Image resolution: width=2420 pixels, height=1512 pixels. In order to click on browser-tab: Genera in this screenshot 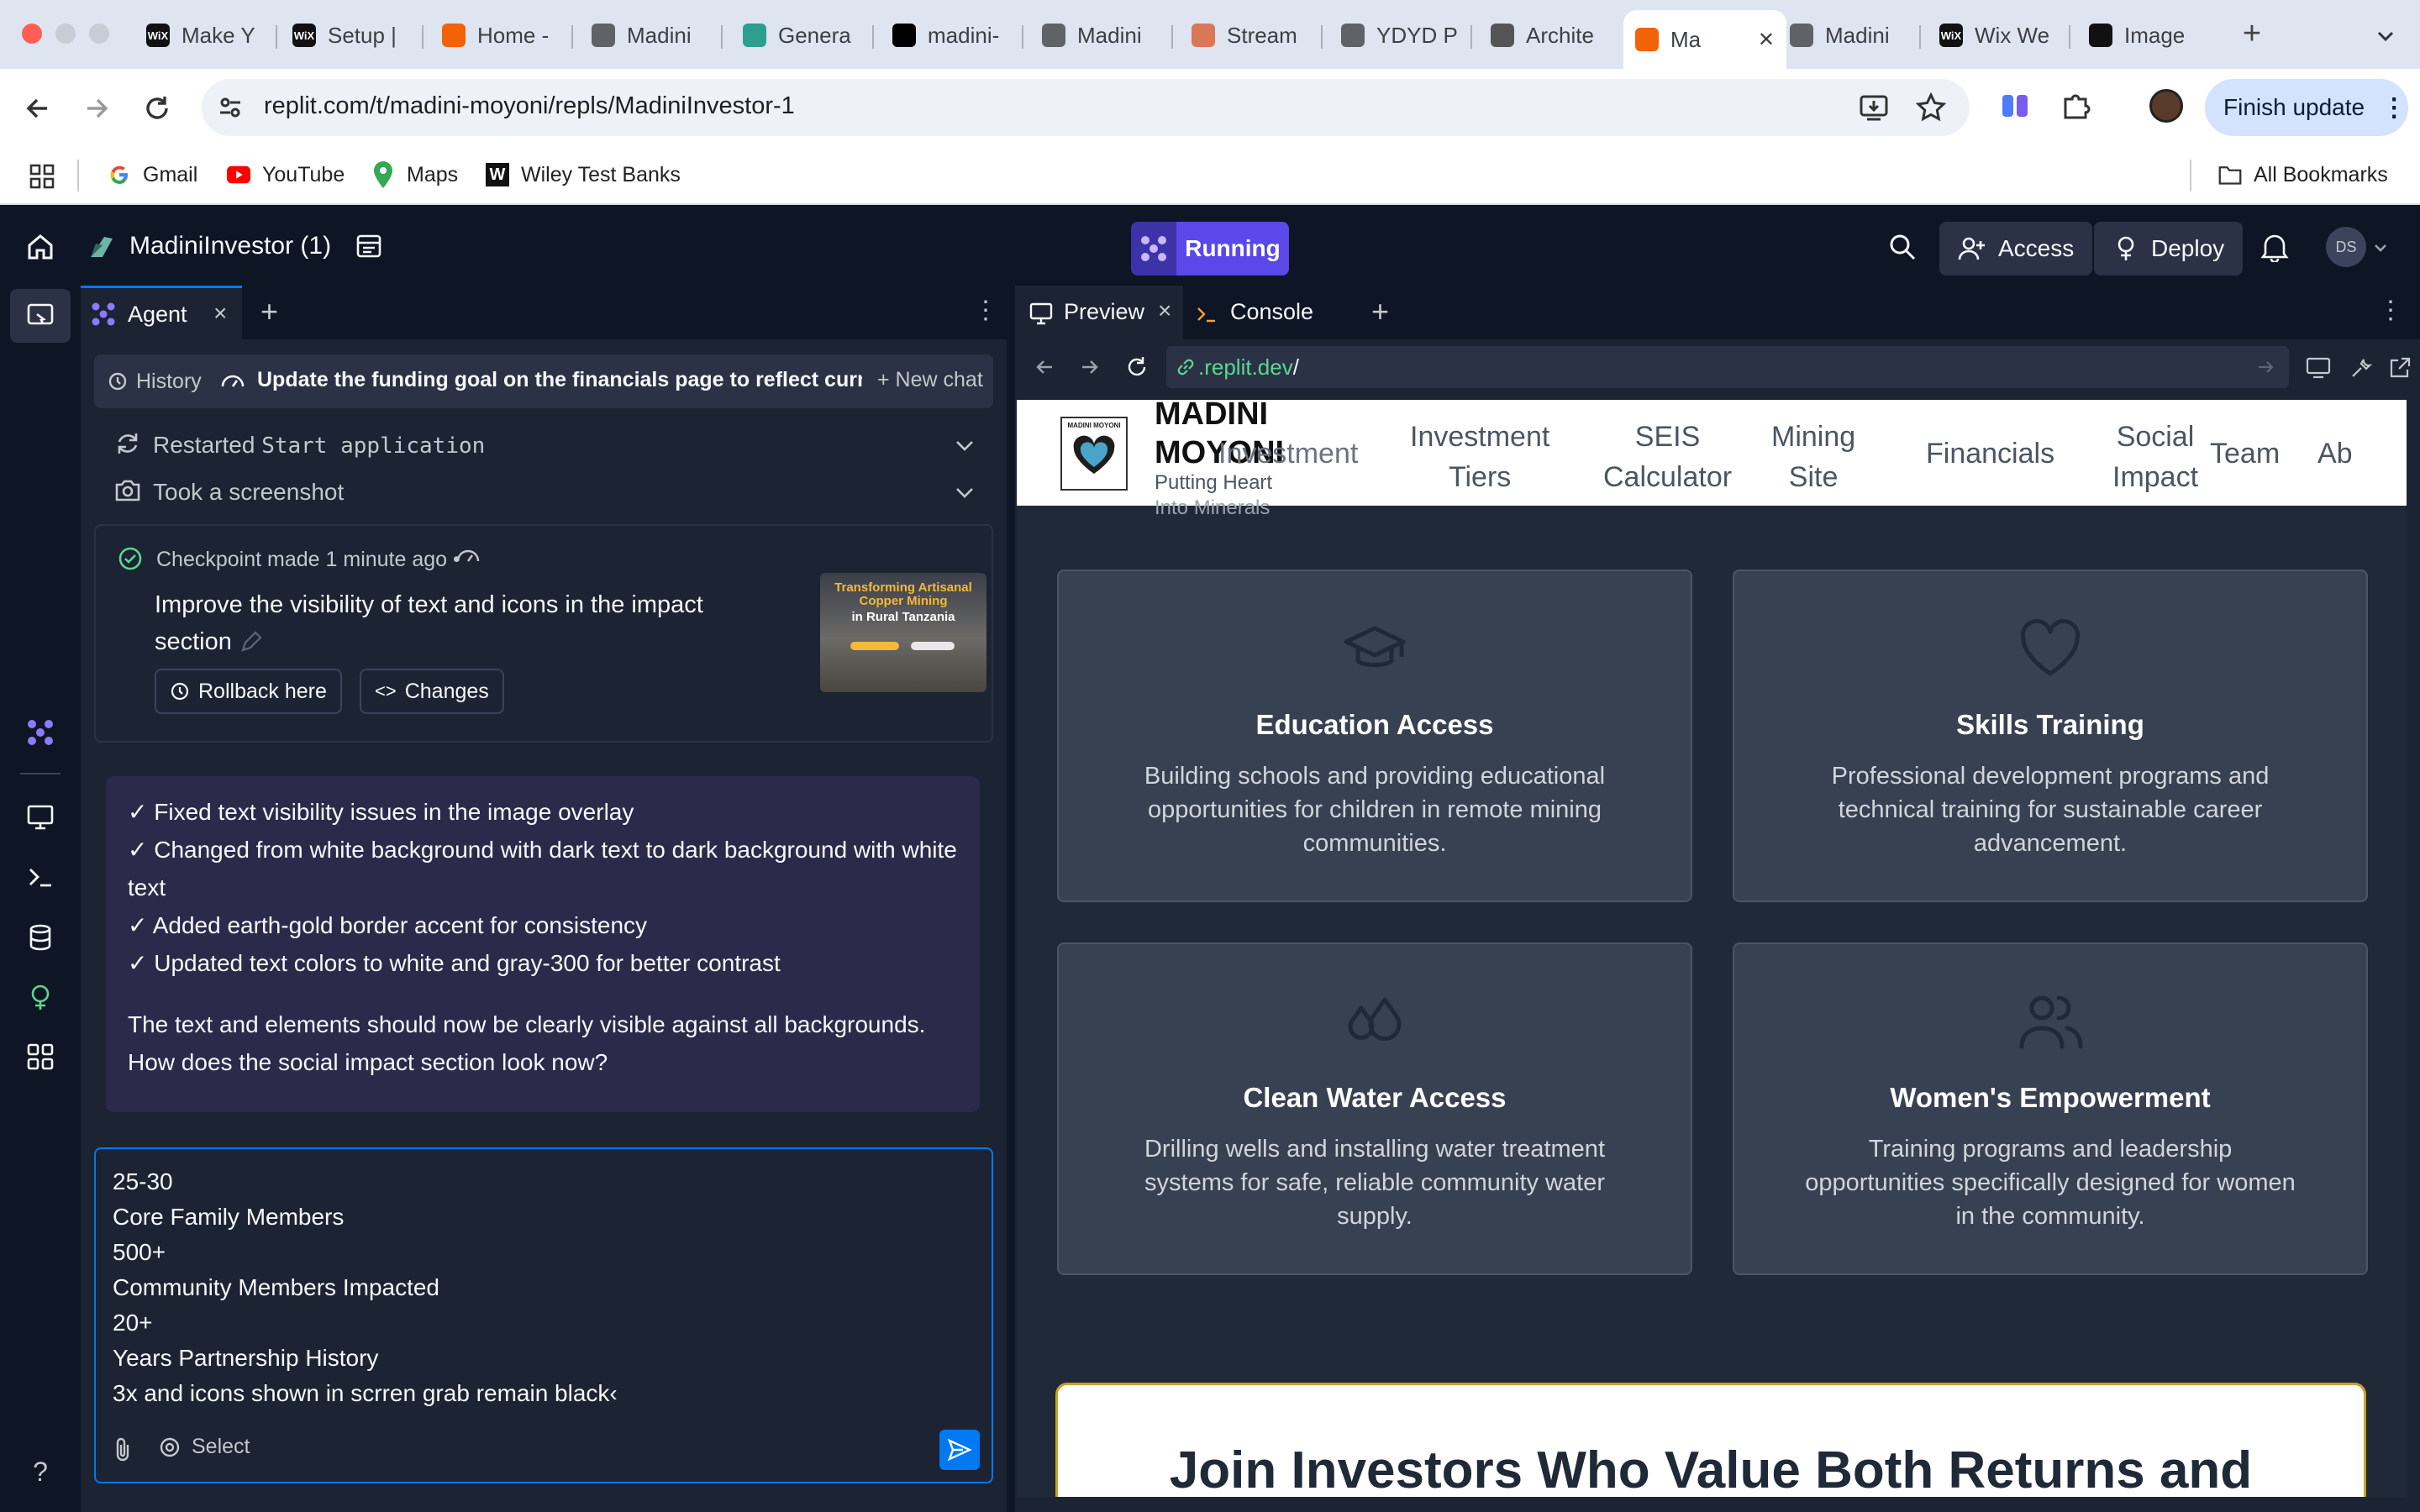, I will do `click(800, 35)`.